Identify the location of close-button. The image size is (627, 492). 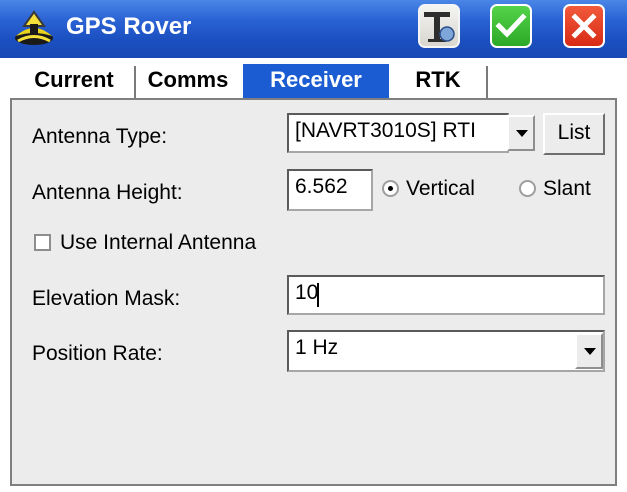
(584, 26).